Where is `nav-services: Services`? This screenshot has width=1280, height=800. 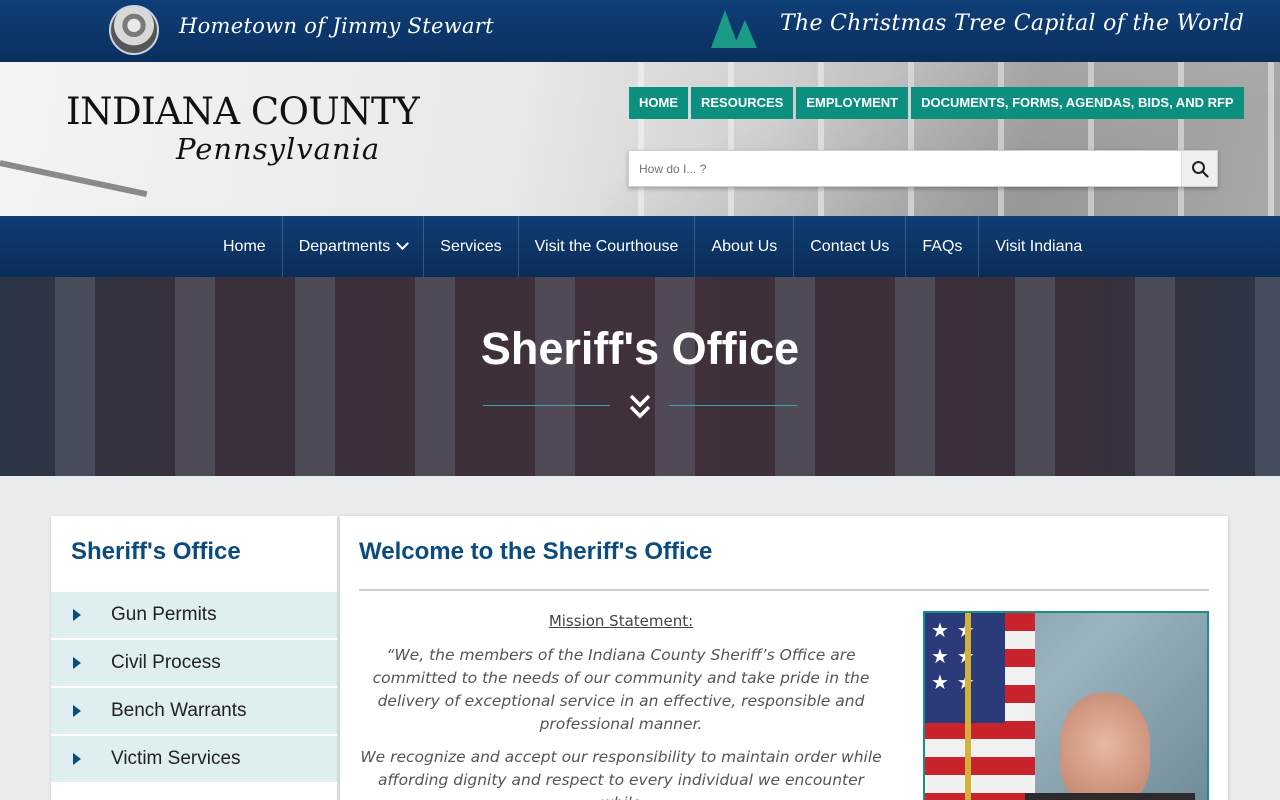 nav-services: Services is located at coordinates (471, 246).